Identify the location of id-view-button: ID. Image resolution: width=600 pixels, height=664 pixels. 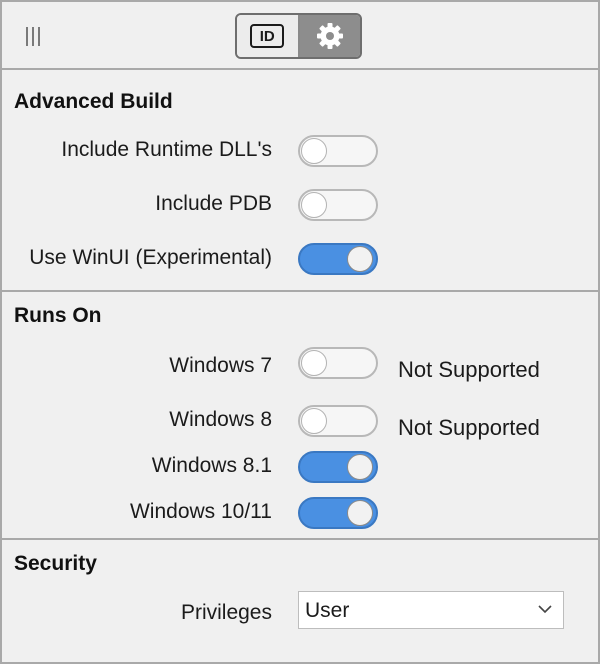
(268, 36).